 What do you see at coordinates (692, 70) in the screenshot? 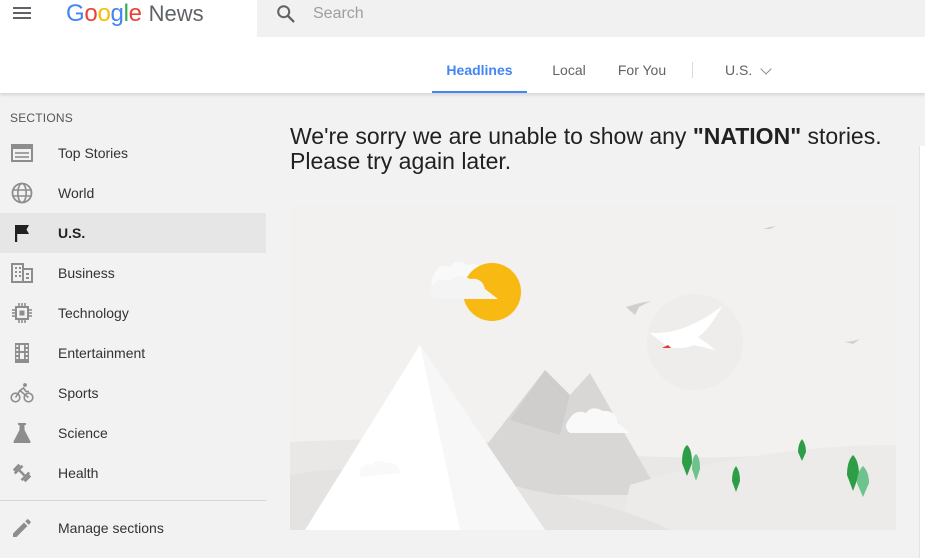
I see `tab-divider` at bounding box center [692, 70].